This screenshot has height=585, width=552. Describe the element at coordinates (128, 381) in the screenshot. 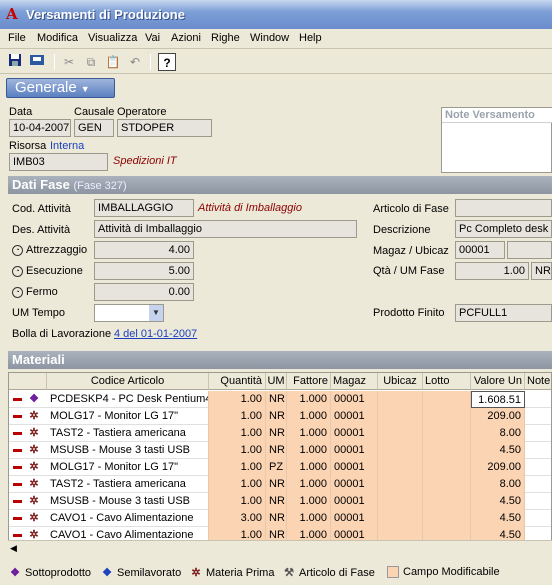

I see `column-header-codice: Codice Articolo` at that location.